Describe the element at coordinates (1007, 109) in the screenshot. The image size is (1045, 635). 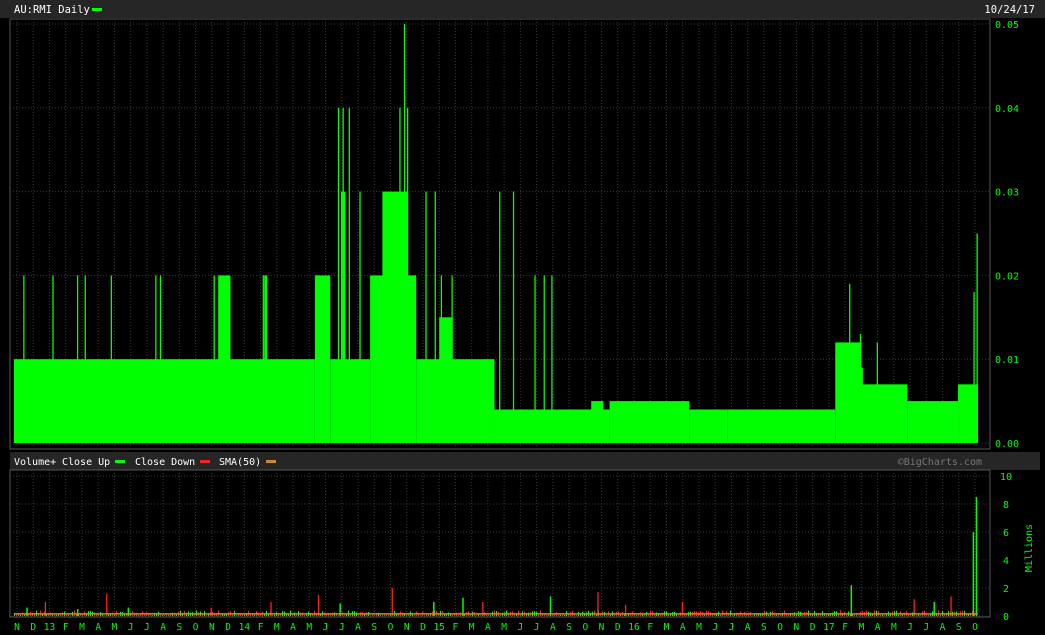
I see `price-y-tick-label: 0.04` at that location.